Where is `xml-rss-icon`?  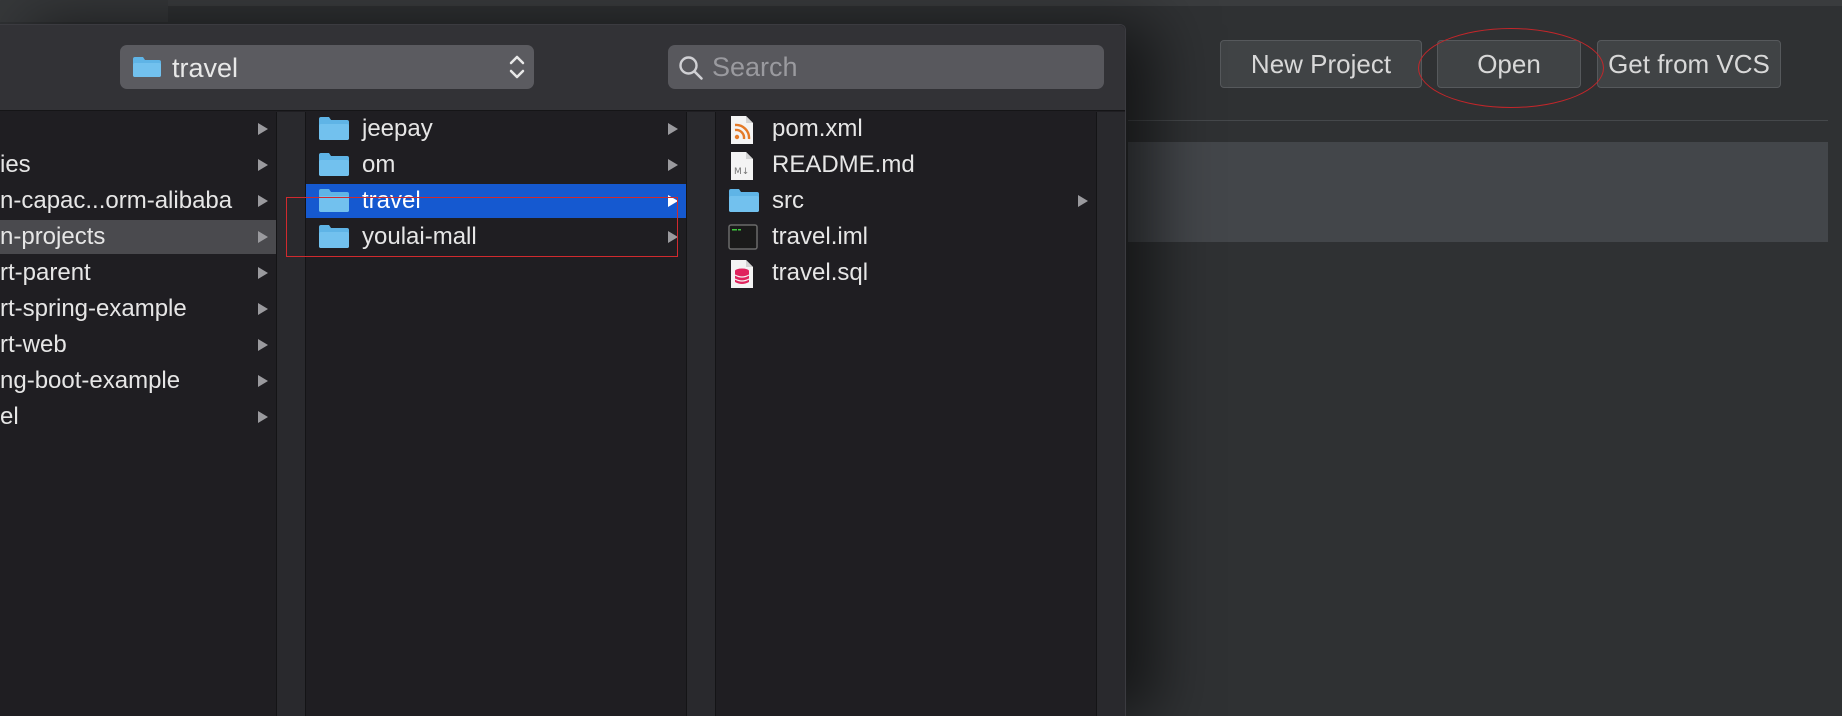 xml-rss-icon is located at coordinates (742, 130).